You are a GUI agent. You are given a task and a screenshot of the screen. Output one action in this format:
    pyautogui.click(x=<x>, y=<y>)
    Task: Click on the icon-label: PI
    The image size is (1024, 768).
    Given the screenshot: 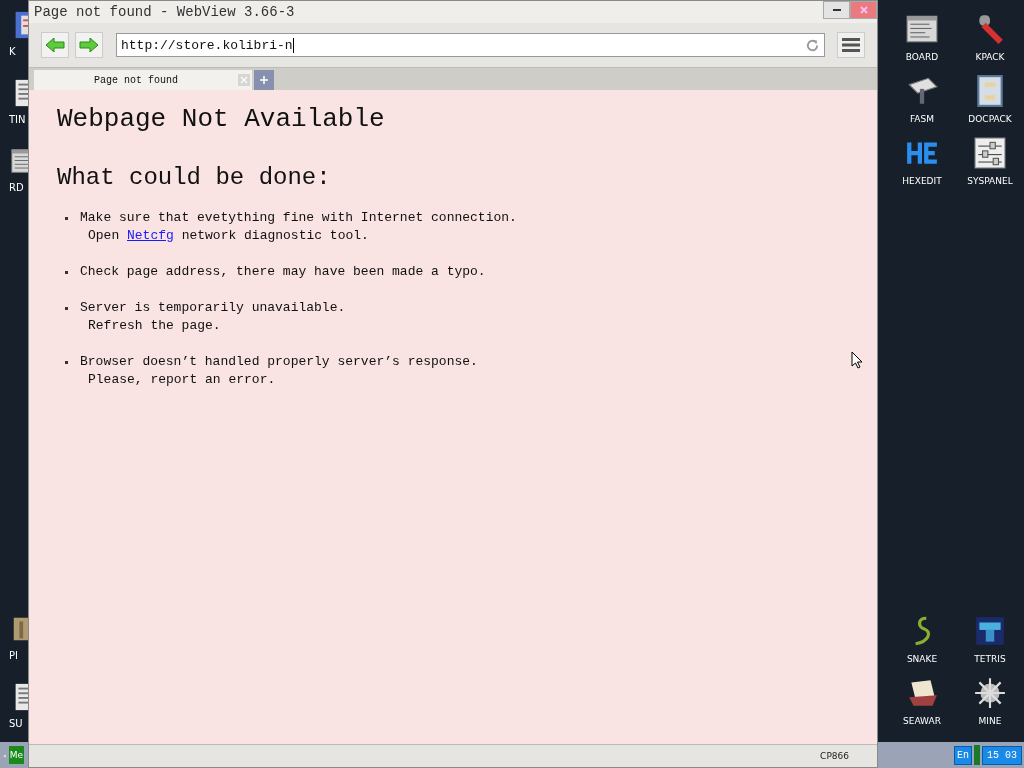 What is the action you would take?
    pyautogui.click(x=14, y=655)
    